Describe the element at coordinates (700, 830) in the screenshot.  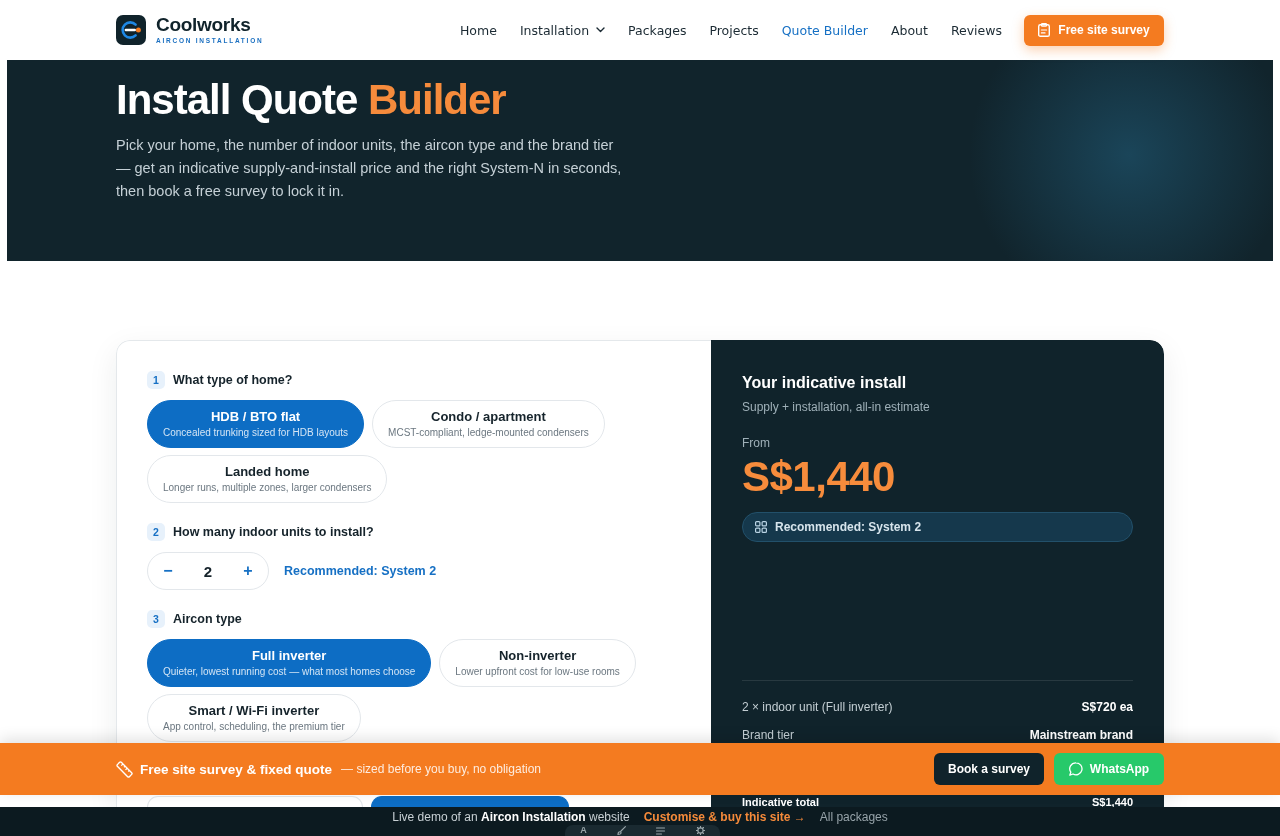
I see `gear-icon` at that location.